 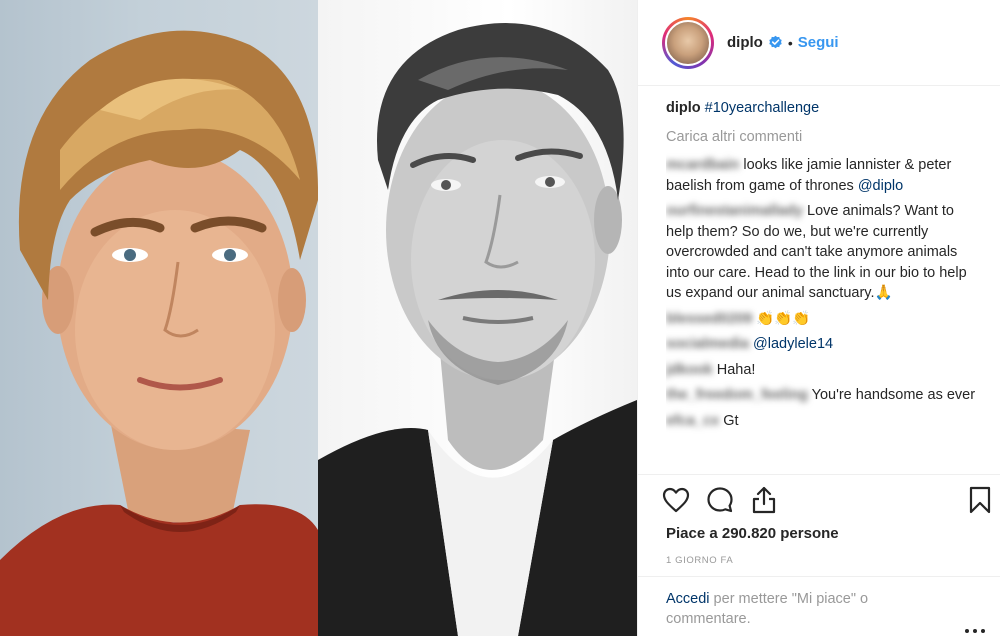 I want to click on comment-item: efca_cx Gt, so click(x=825, y=421).